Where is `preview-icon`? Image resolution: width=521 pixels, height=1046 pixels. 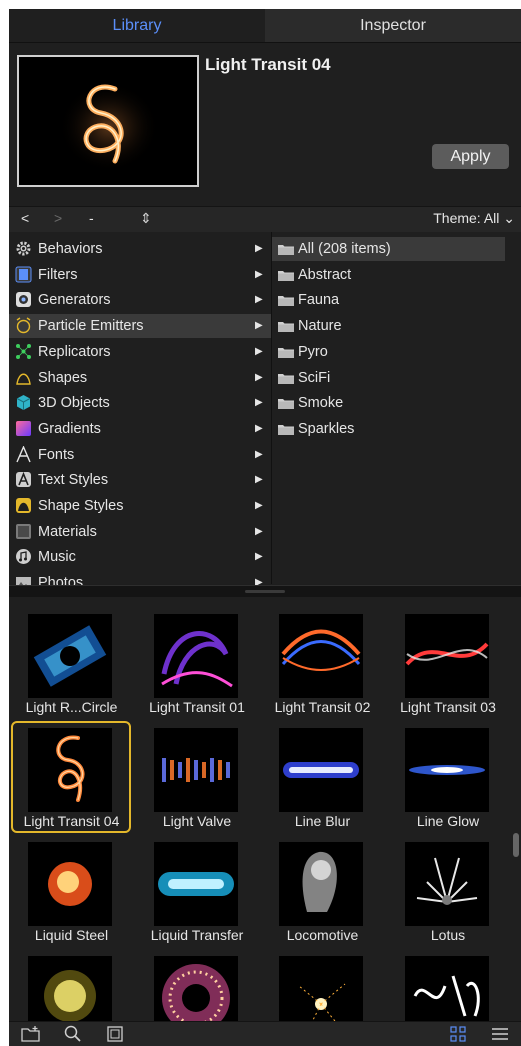 preview-icon is located at coordinates (115, 1034).